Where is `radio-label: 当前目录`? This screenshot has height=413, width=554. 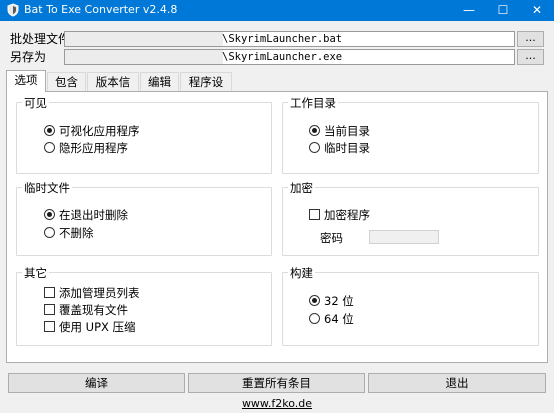 radio-label: 当前目录 is located at coordinates (347, 131).